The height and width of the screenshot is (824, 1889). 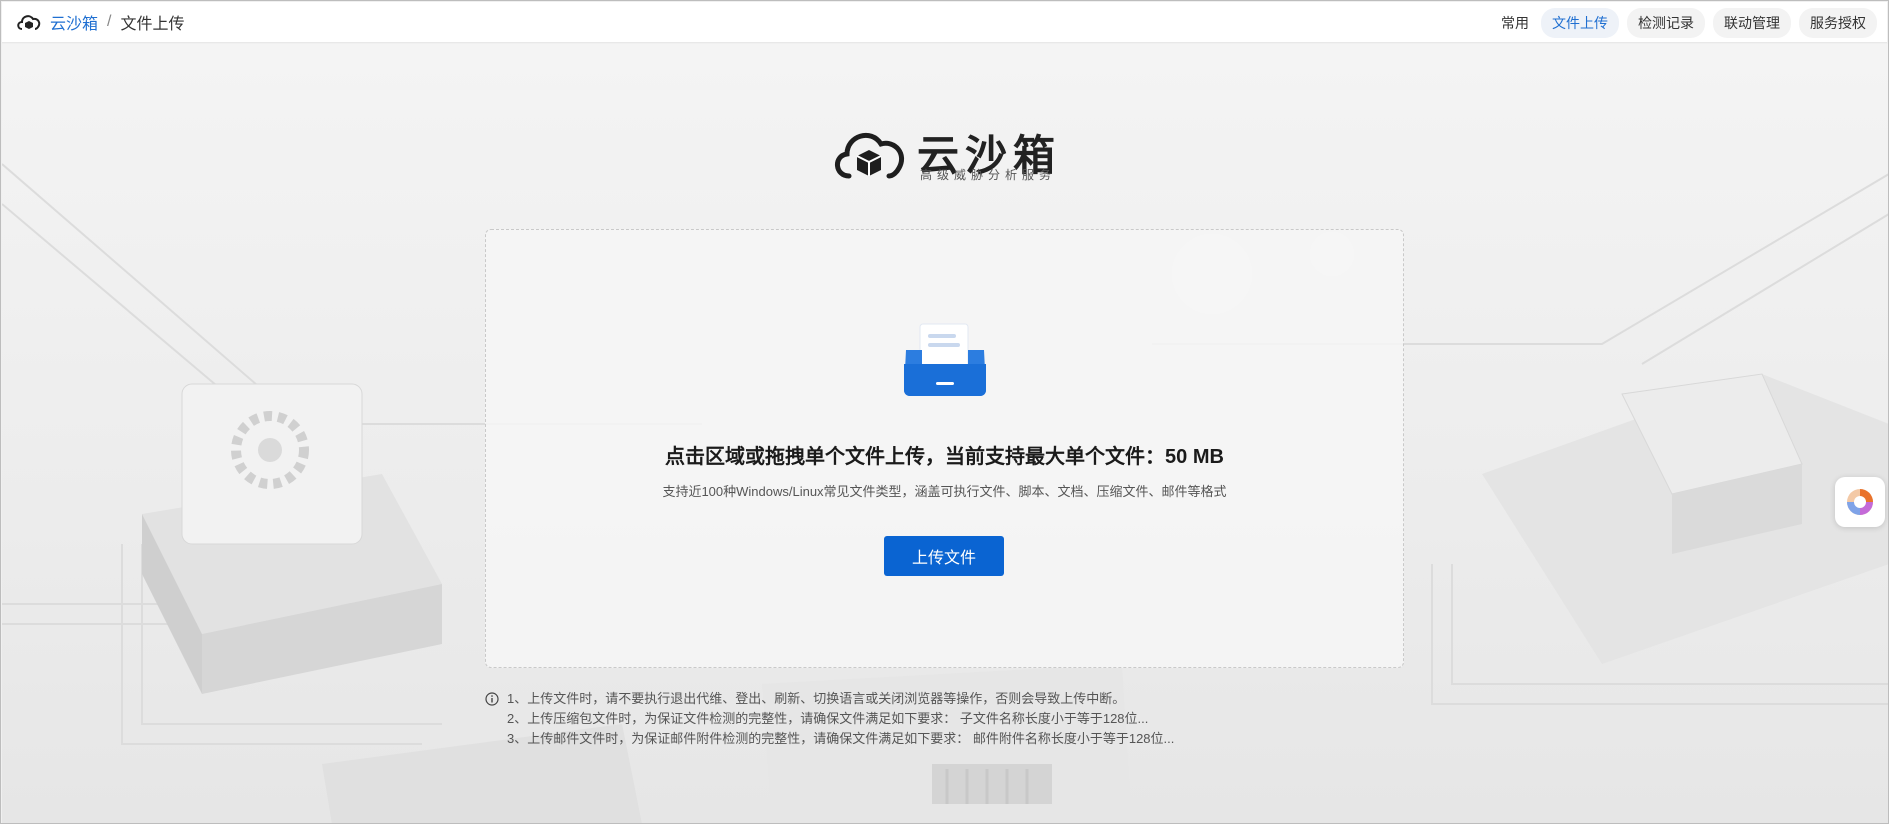 What do you see at coordinates (1666, 22) in the screenshot?
I see `nav-item-detection-records: 检测记录` at bounding box center [1666, 22].